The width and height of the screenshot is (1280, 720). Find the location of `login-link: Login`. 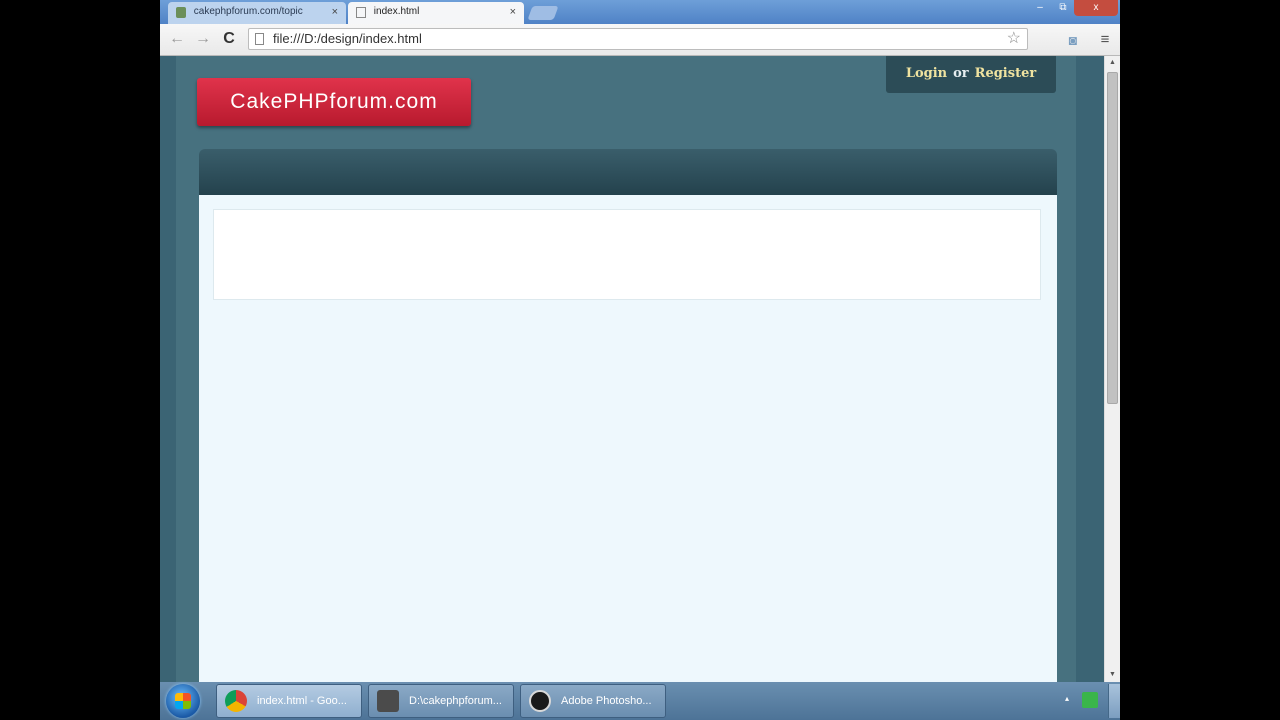

login-link: Login is located at coordinates (926, 73).